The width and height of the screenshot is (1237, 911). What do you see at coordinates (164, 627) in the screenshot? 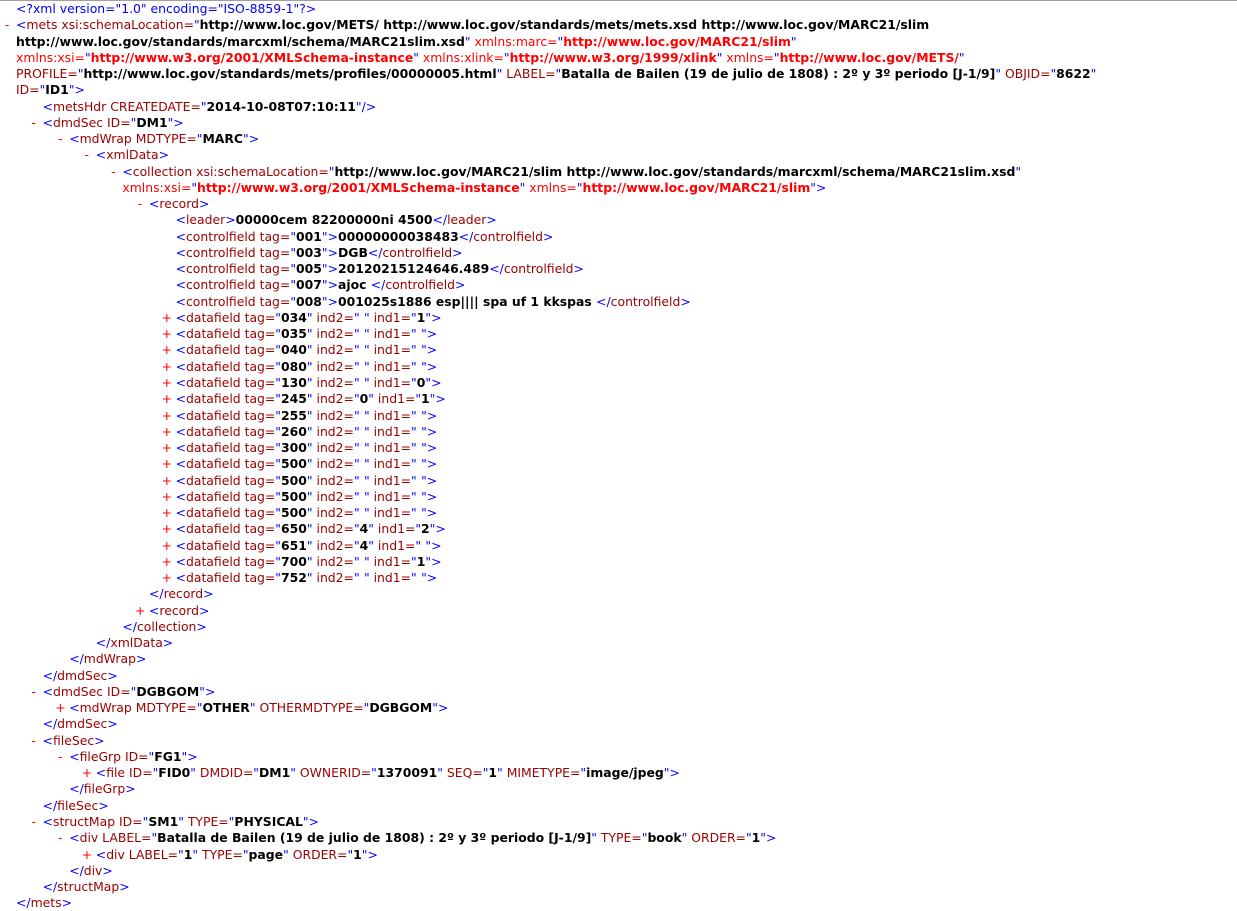
I see `xml-line-content: </collection>` at bounding box center [164, 627].